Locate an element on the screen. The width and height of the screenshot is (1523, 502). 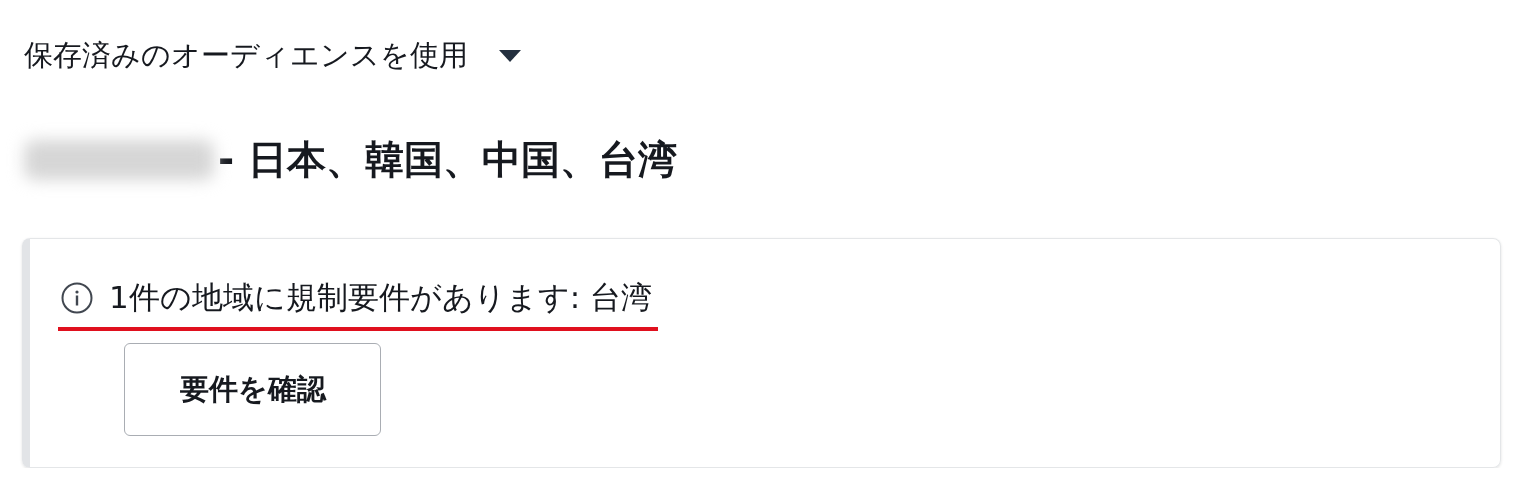
review-requirements-button: 要件を確認 is located at coordinates (252, 389).